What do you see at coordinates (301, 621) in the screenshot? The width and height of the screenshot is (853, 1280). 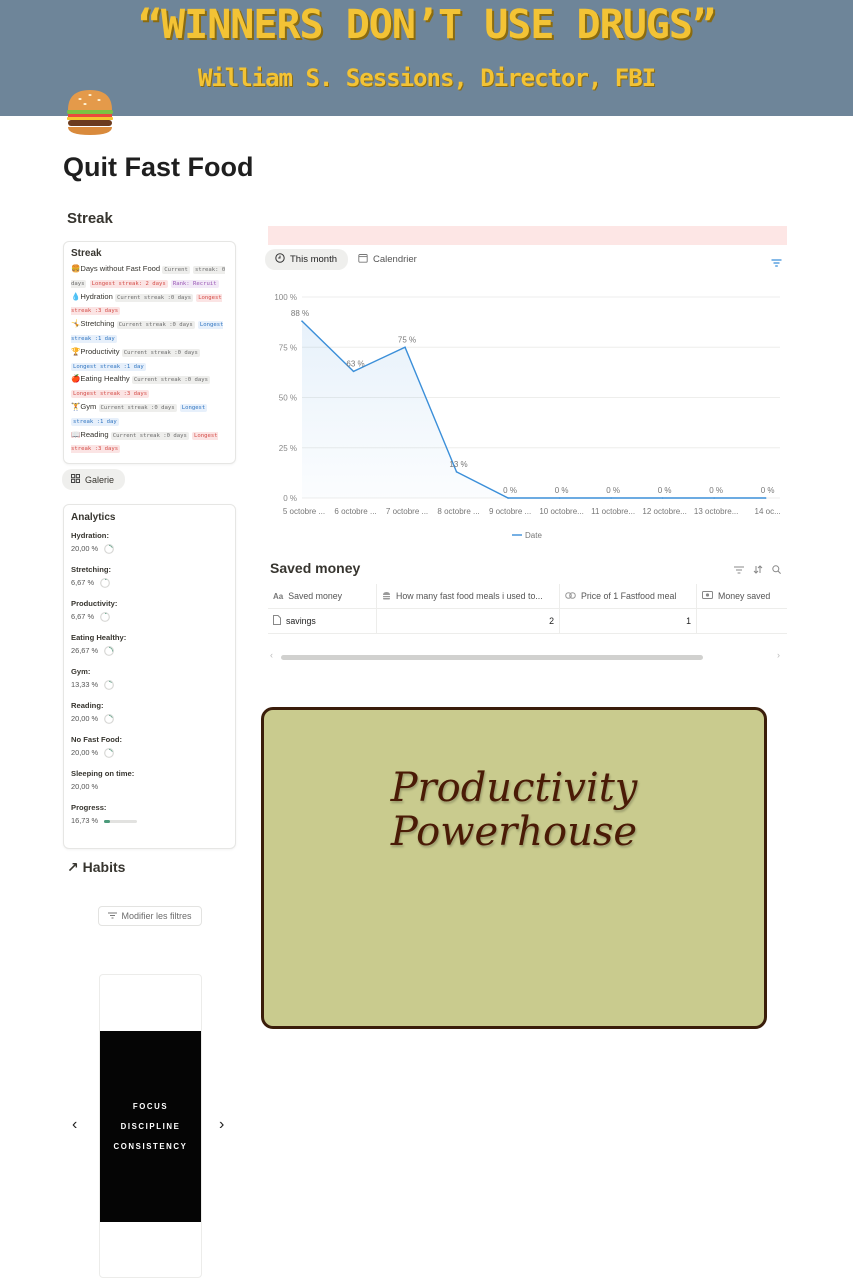 I see `cell-text: savings` at bounding box center [301, 621].